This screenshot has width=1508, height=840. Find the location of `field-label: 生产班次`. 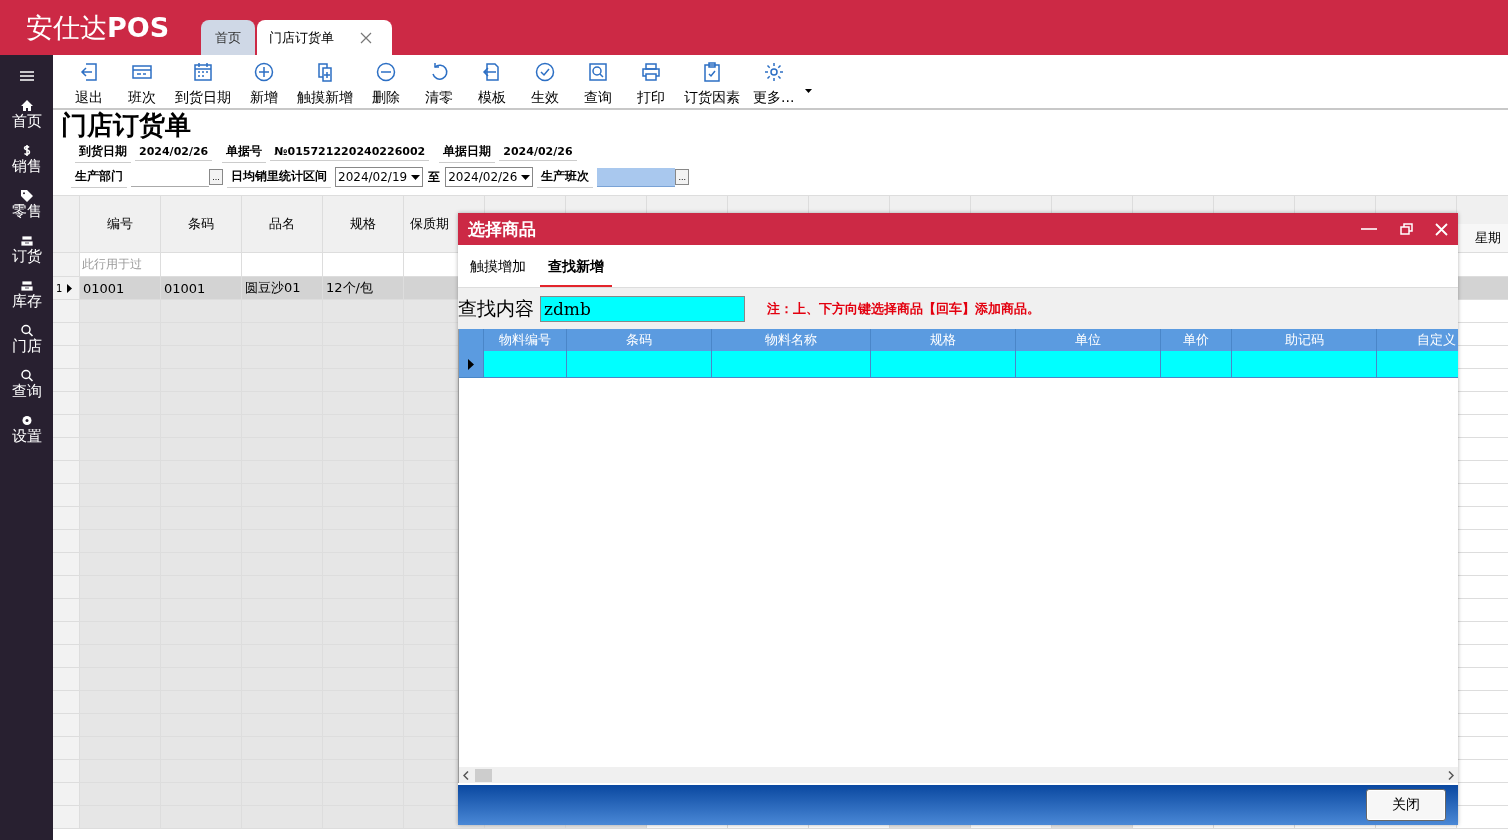

field-label: 生产班次 is located at coordinates (565, 177).